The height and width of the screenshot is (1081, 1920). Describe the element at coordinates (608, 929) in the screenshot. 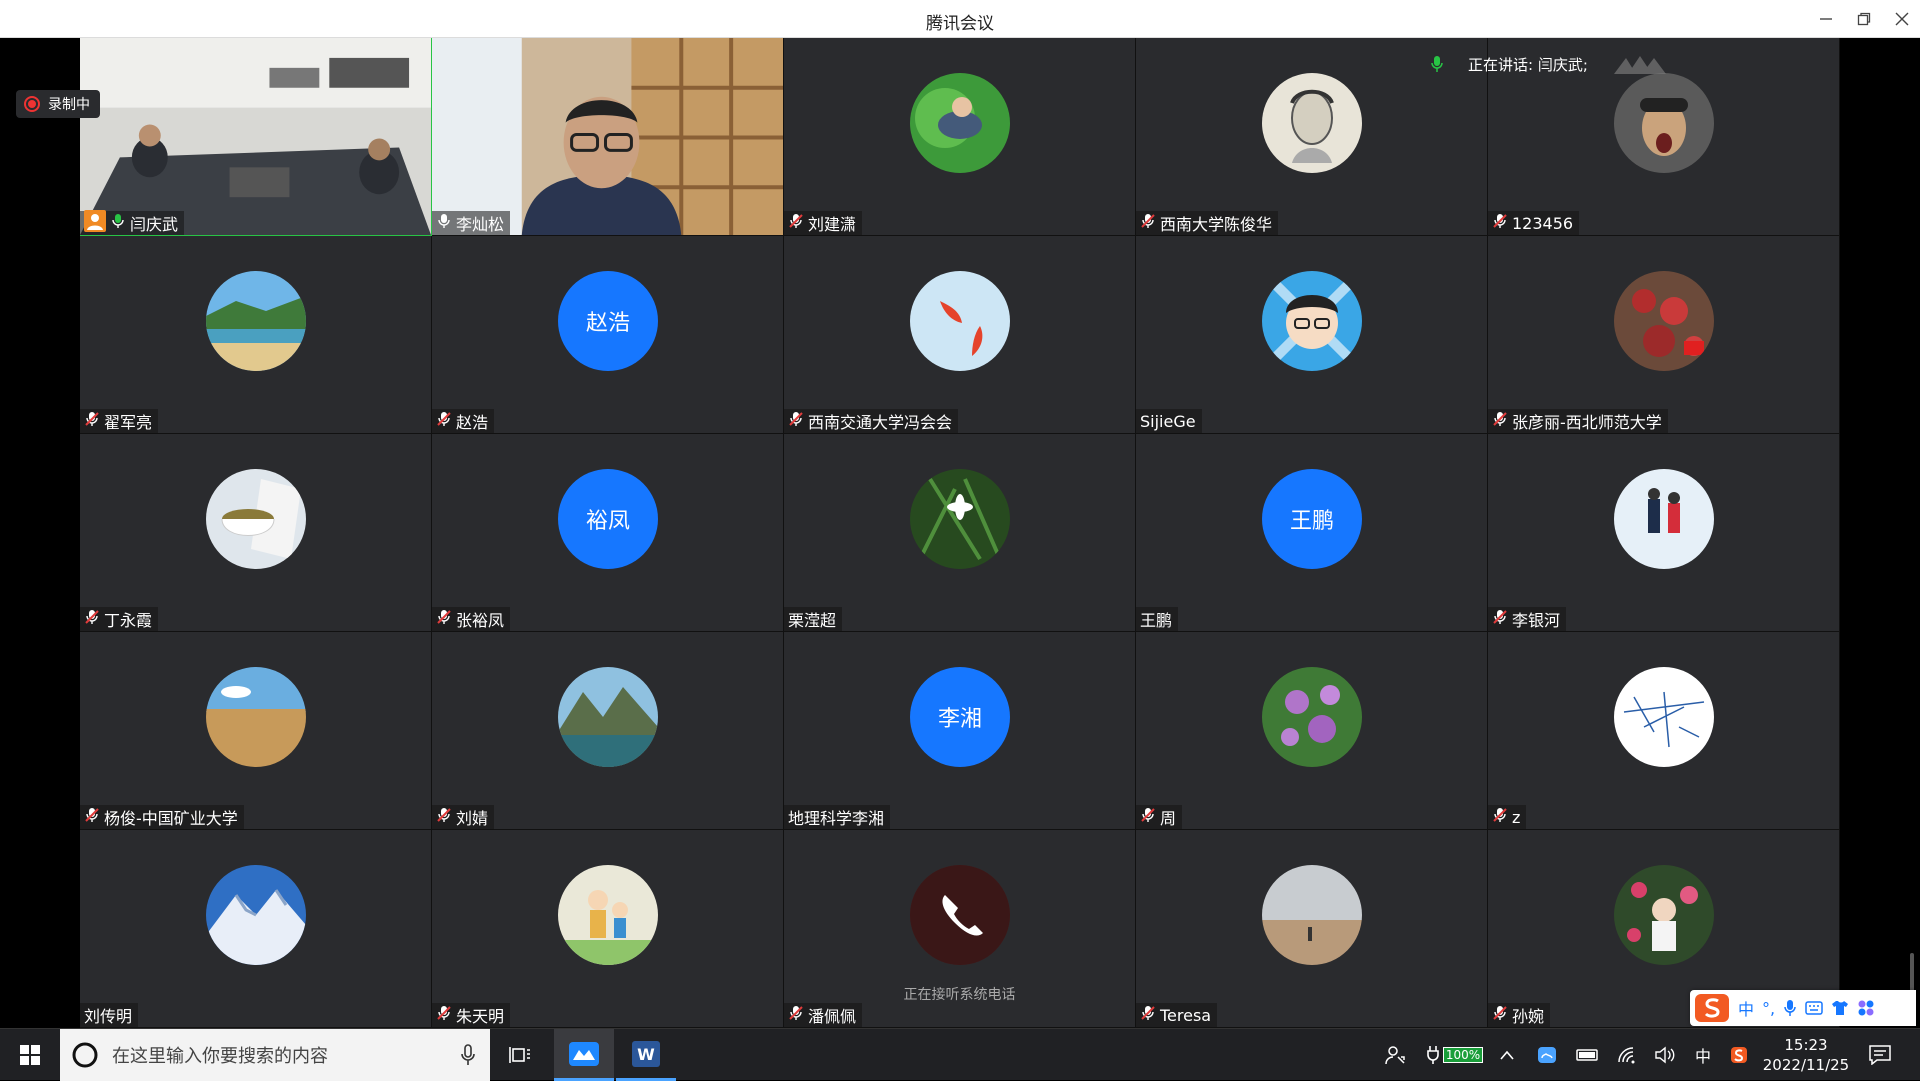

I see `participant-tile: 朱天明` at that location.